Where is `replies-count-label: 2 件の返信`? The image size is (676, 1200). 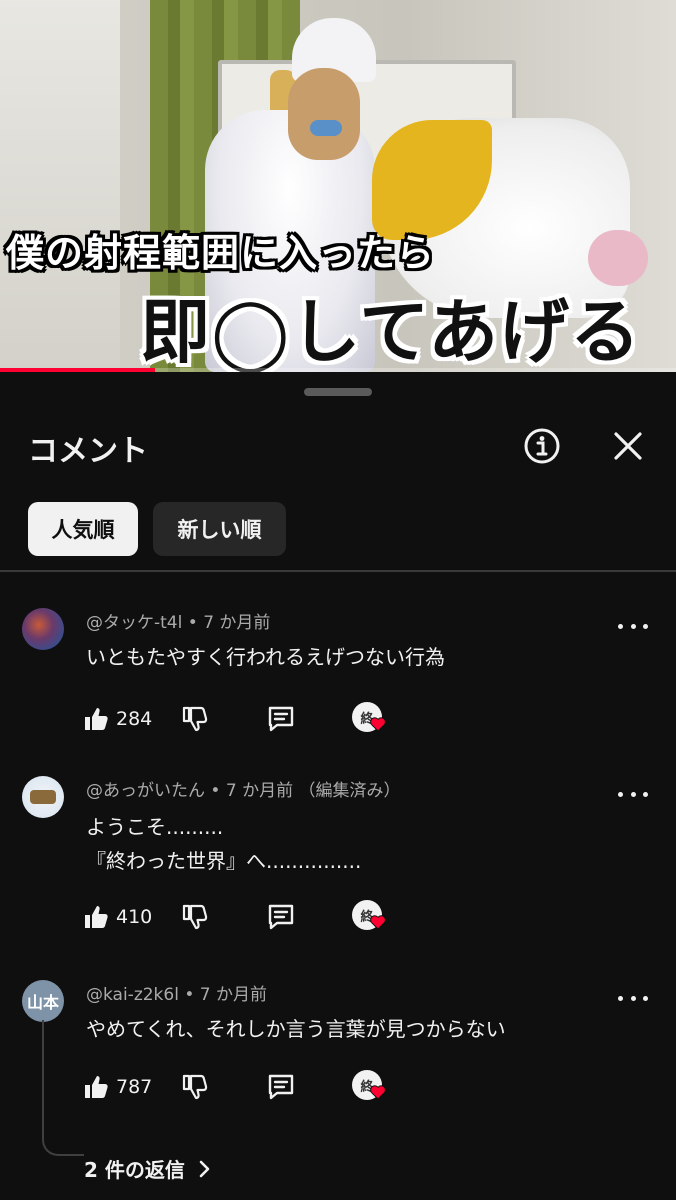
replies-count-label: 2 件の返信 is located at coordinates (134, 1170).